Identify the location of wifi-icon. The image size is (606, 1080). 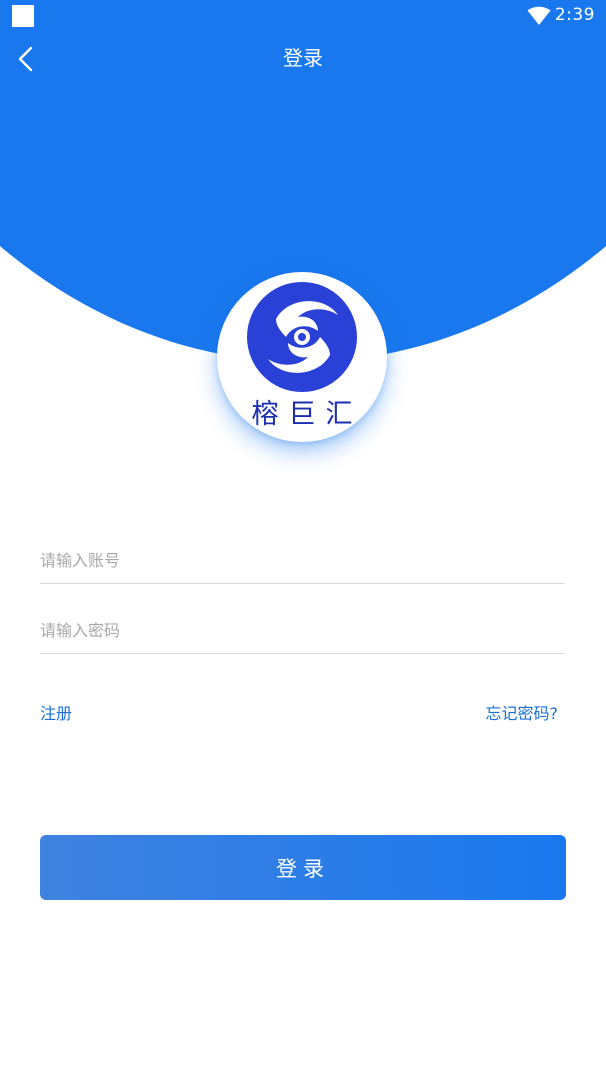
(539, 15).